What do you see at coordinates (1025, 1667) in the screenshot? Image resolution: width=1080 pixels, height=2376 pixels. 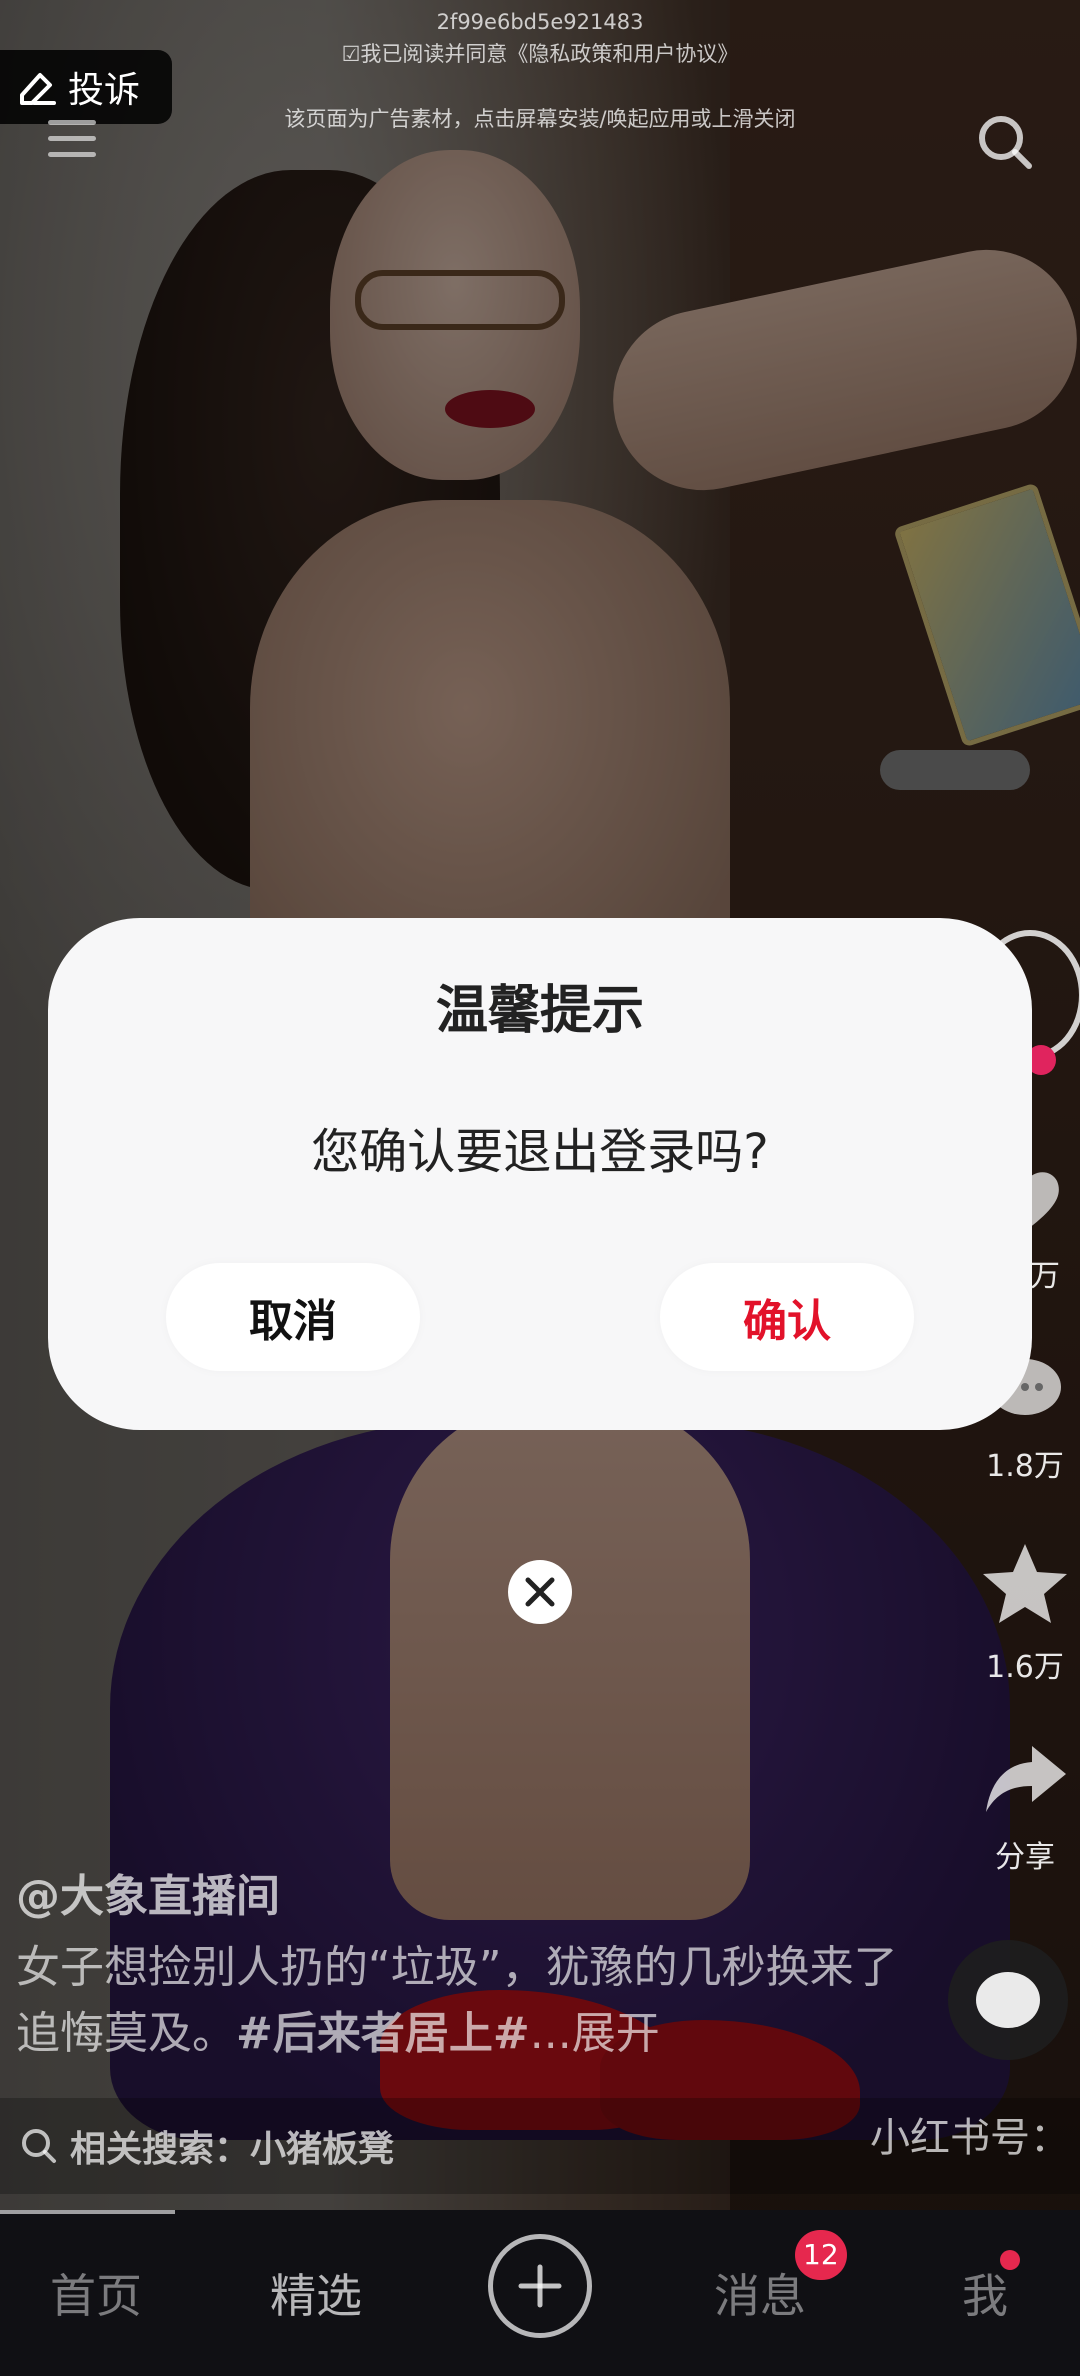 I see `favorite-count: 1.6万` at bounding box center [1025, 1667].